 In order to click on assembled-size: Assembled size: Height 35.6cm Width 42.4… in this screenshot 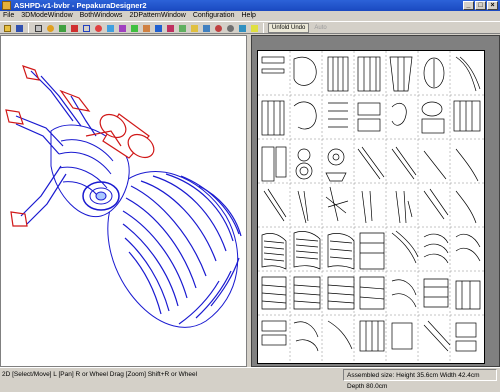, I will do `click(420, 379)`.